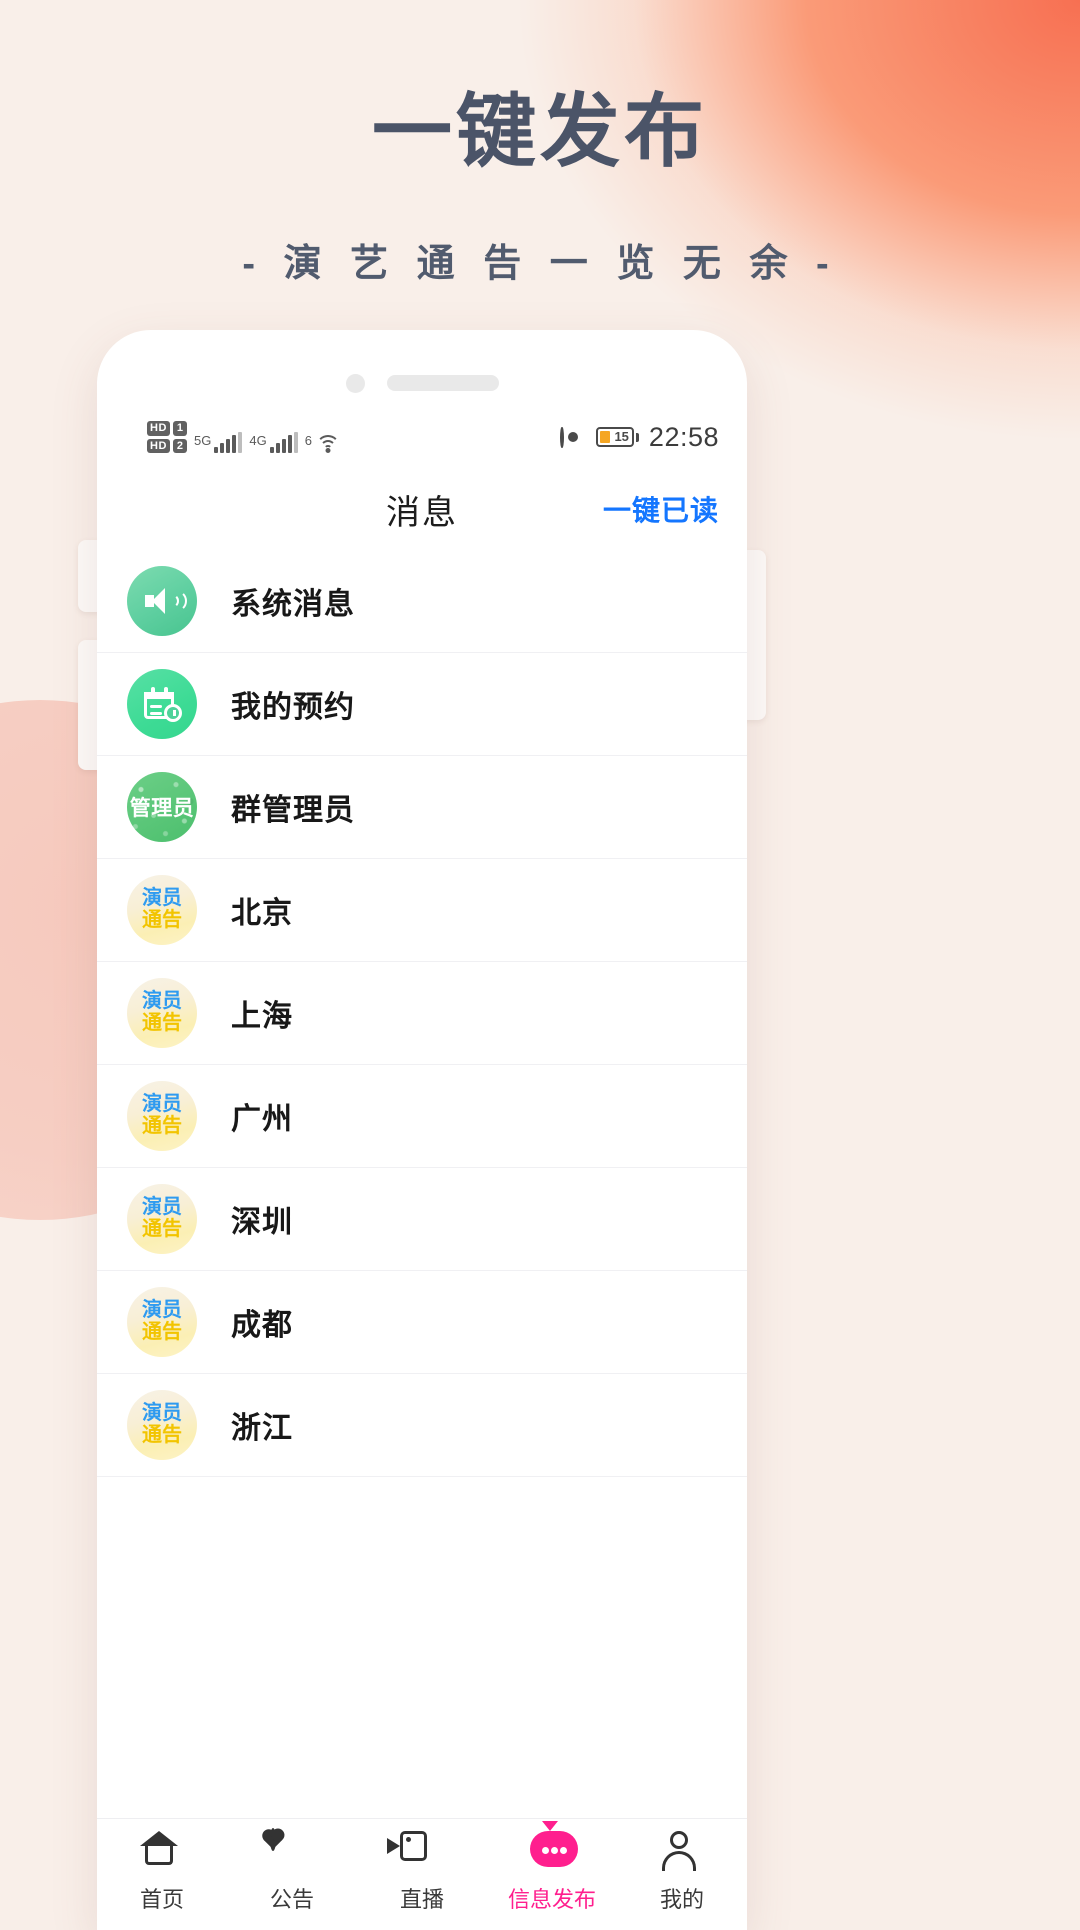 The width and height of the screenshot is (1080, 1930). What do you see at coordinates (422, 1116) in the screenshot?
I see `message-row: 演员 通告 广州` at bounding box center [422, 1116].